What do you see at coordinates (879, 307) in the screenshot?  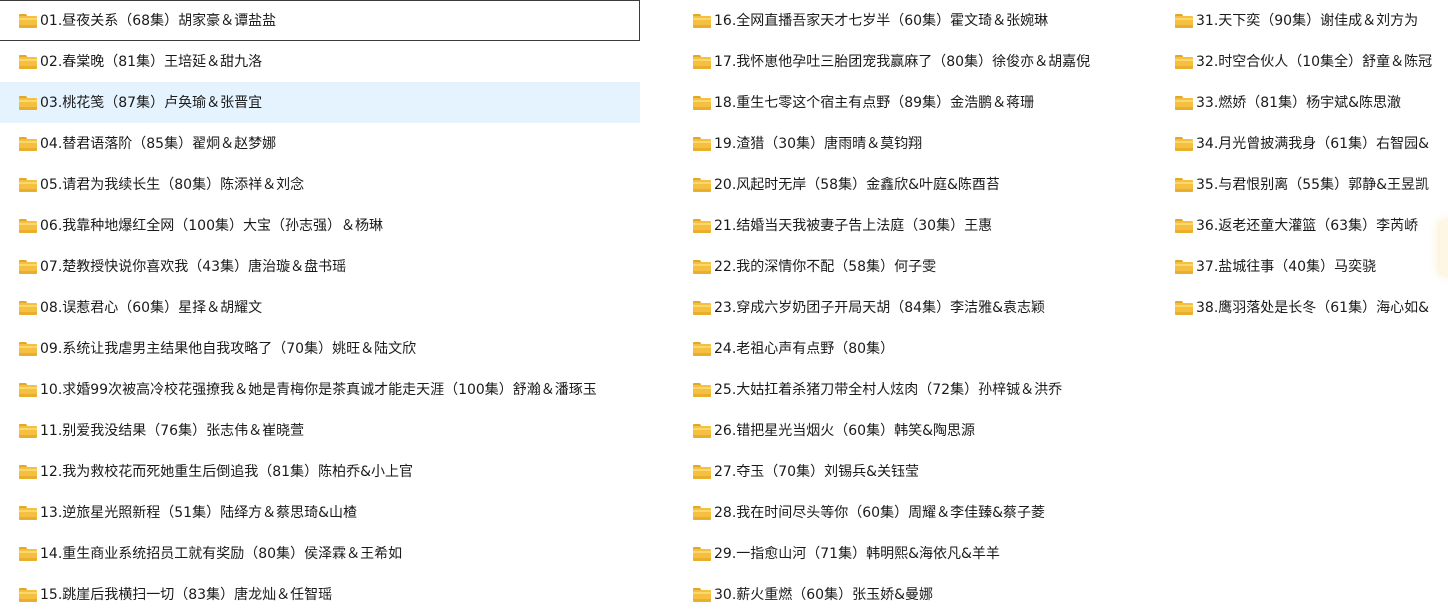 I see `folder-name: 23.穿成六岁奶团子开局天胡（84集）李洁雅&袁志颖` at bounding box center [879, 307].